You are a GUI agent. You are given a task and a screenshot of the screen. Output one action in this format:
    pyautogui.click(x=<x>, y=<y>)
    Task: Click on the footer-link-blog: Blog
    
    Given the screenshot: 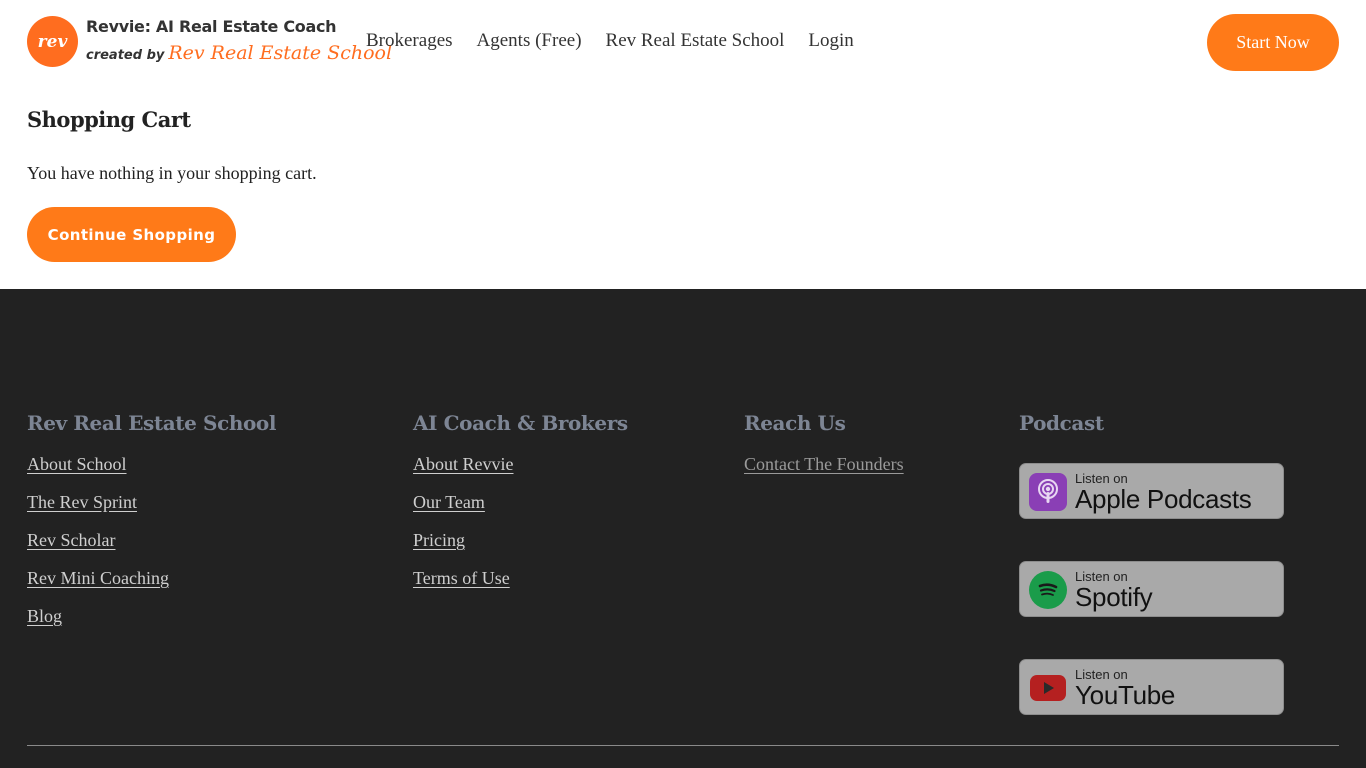 What is the action you would take?
    pyautogui.click(x=151, y=617)
    